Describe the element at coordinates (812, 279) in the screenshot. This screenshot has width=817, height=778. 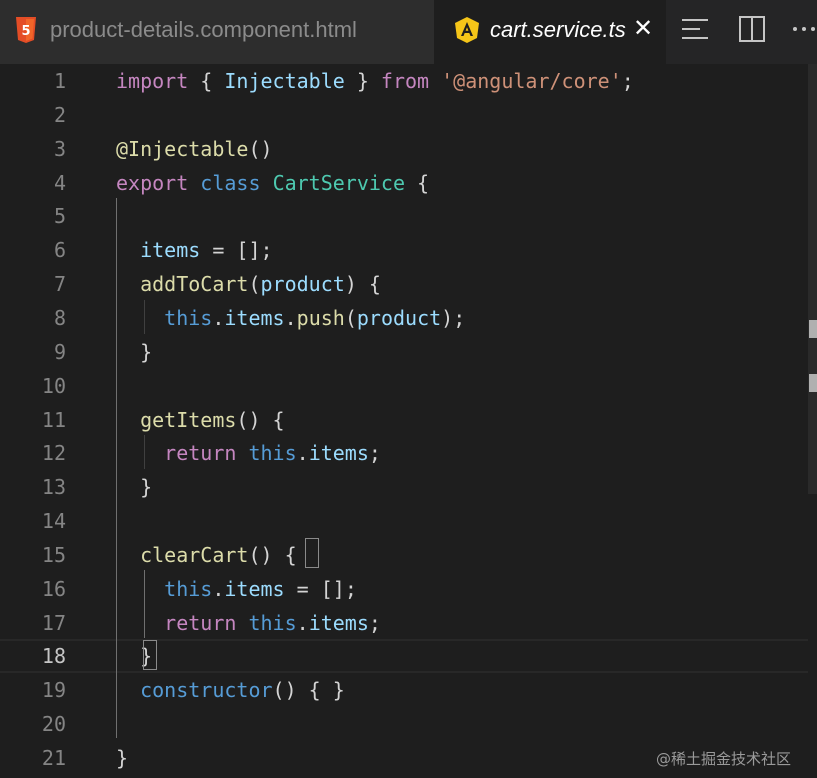
I see `scrollbar-thumb` at that location.